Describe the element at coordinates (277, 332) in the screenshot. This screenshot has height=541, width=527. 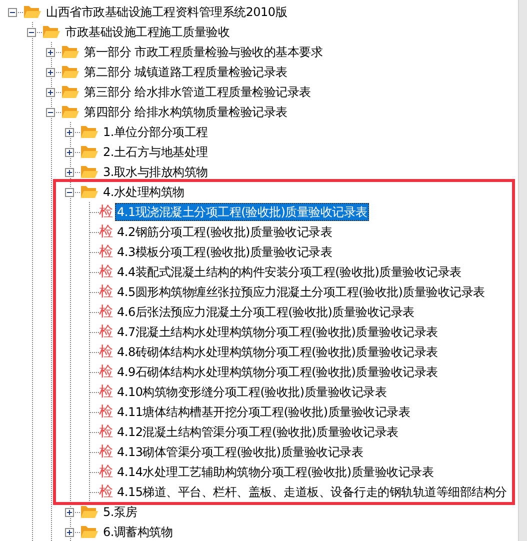
I see `tree-item: 4.7混凝土结构水处理构筑物分项工程(验收批)质量验收记录表` at that location.